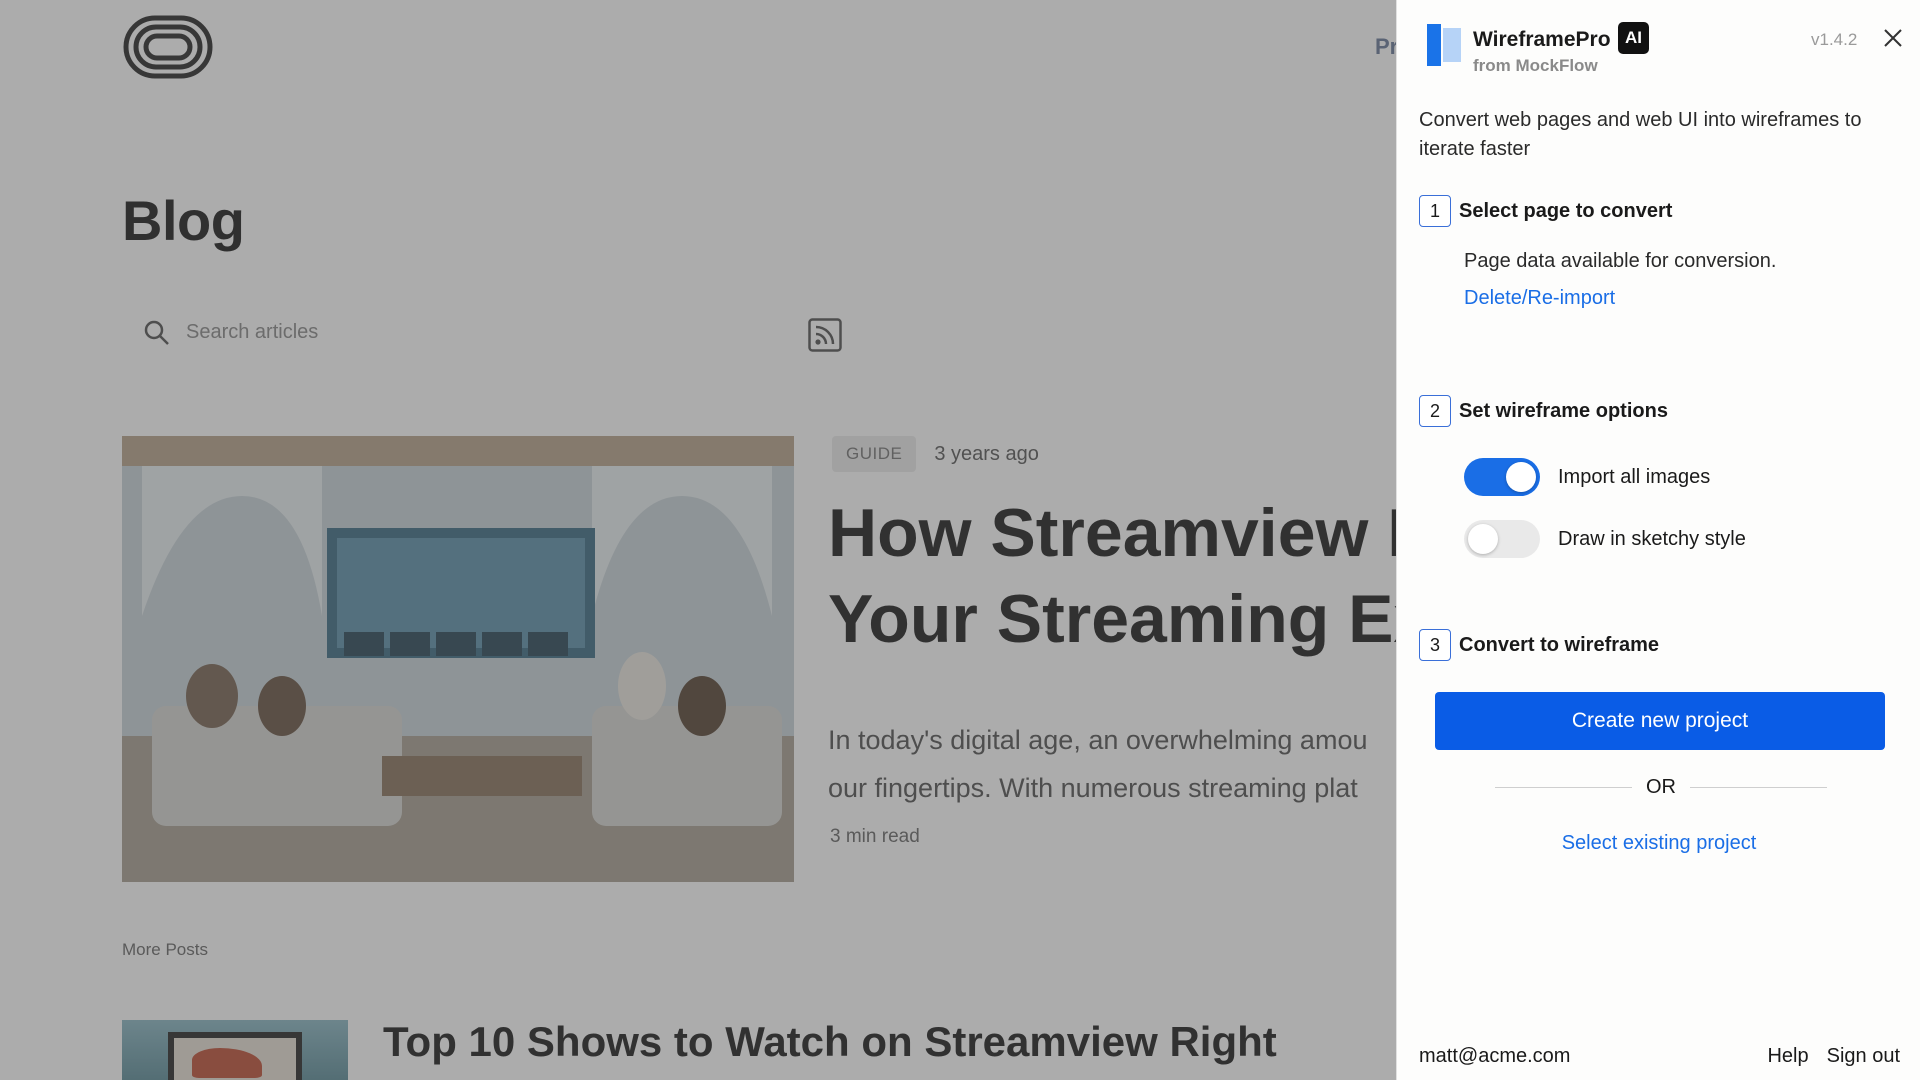 Image resolution: width=1920 pixels, height=1080 pixels. I want to click on or-text: OR, so click(1661, 787).